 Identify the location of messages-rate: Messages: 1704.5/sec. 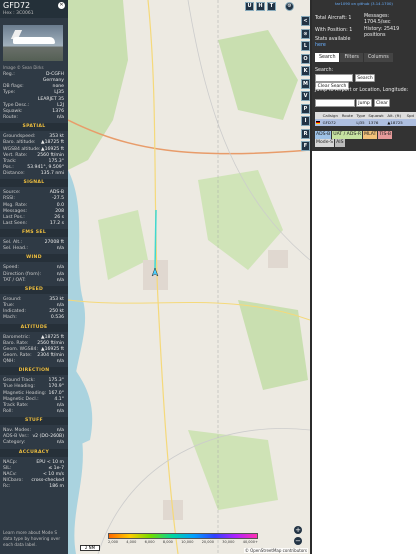
(377, 19).